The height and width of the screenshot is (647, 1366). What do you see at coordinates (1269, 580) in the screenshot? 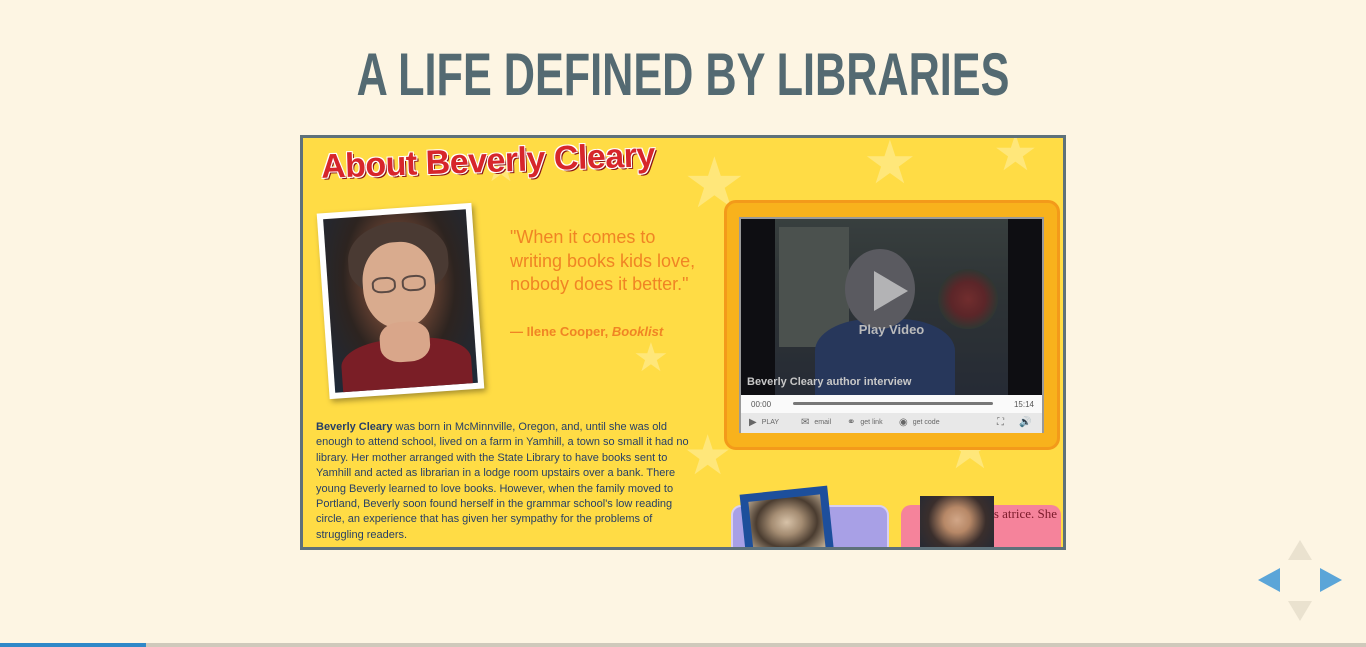
I see `nav-left-arrow-icon` at bounding box center [1269, 580].